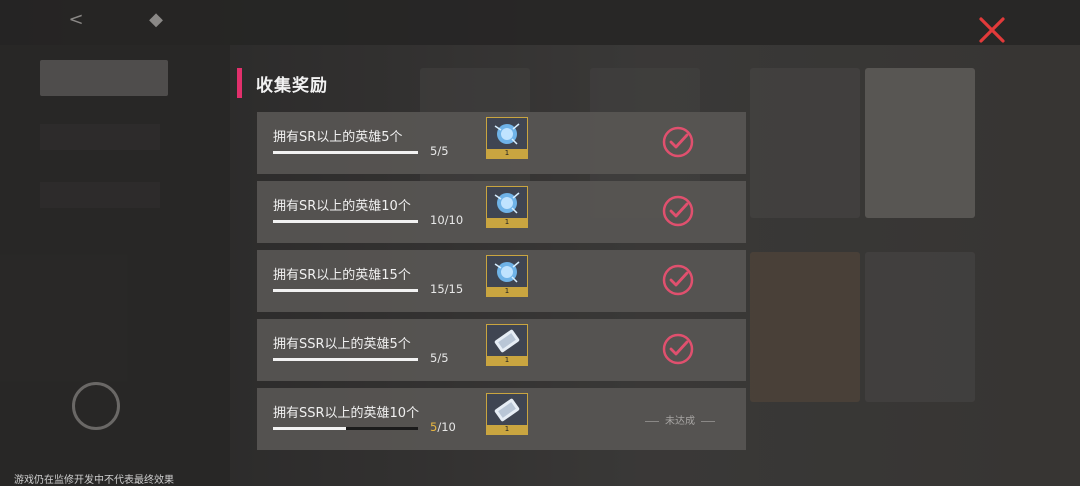  Describe the element at coordinates (342, 344) in the screenshot. I see `reward-requirement-label: 拥有SSR以上的英雄5个` at that location.